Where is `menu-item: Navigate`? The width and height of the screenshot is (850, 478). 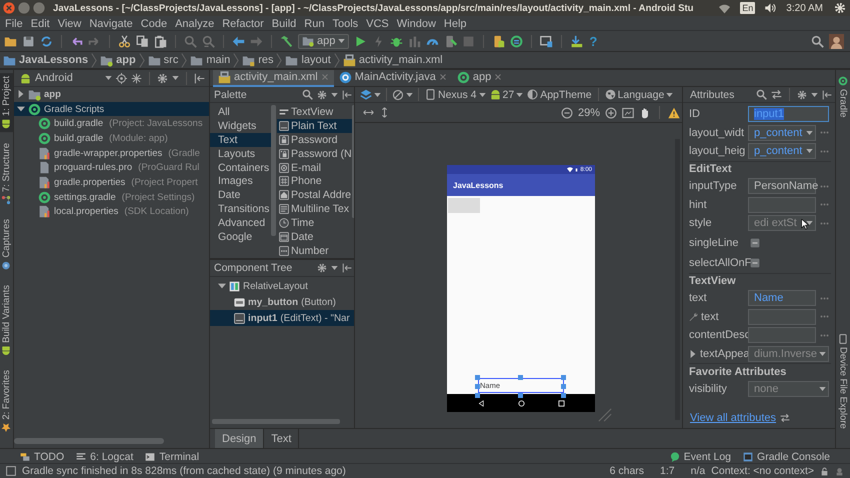 menu-item: Navigate is located at coordinates (111, 24).